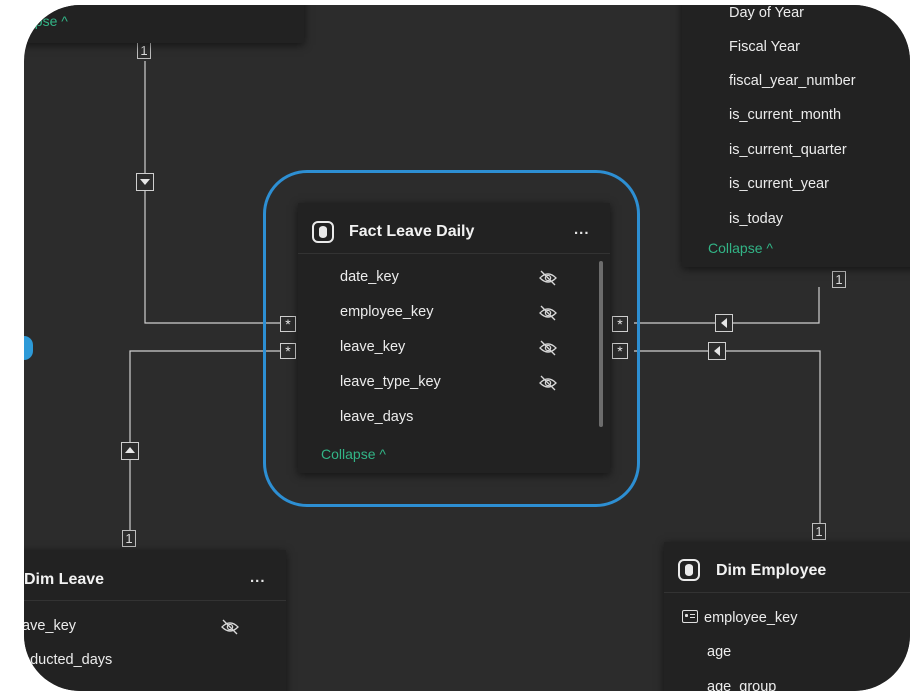 The width and height of the screenshot is (914, 696). What do you see at coordinates (771, 570) in the screenshot?
I see `table-title: Dim Employee` at bounding box center [771, 570].